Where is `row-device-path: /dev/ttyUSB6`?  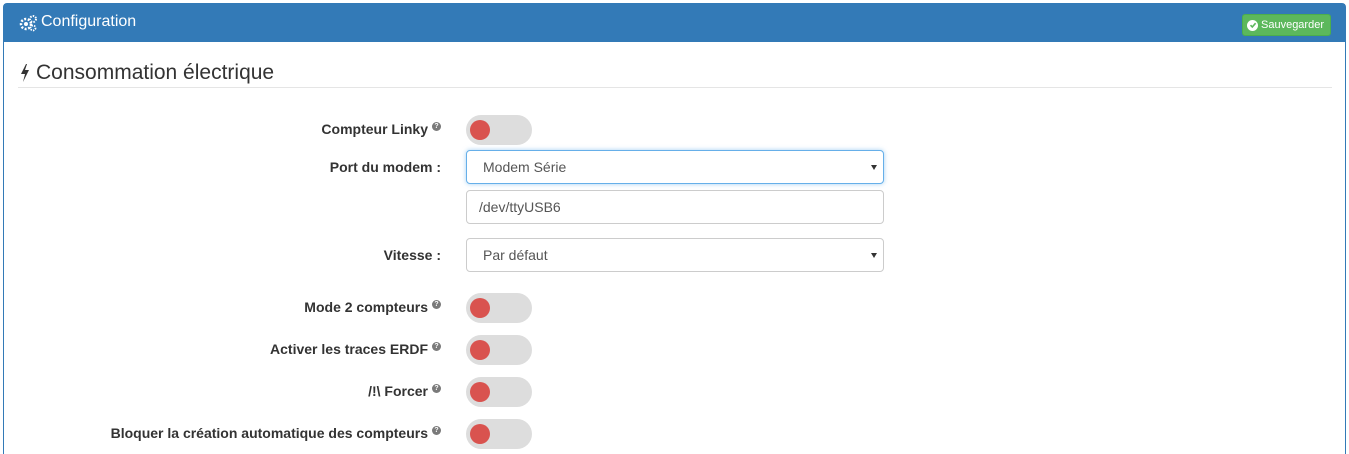 row-device-path: /dev/ttyUSB6 is located at coordinates (674, 207).